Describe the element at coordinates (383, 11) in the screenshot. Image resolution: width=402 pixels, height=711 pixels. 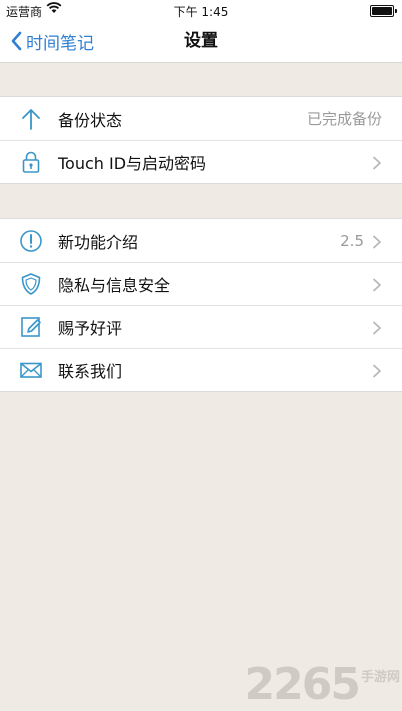
I see `battery-icon` at that location.